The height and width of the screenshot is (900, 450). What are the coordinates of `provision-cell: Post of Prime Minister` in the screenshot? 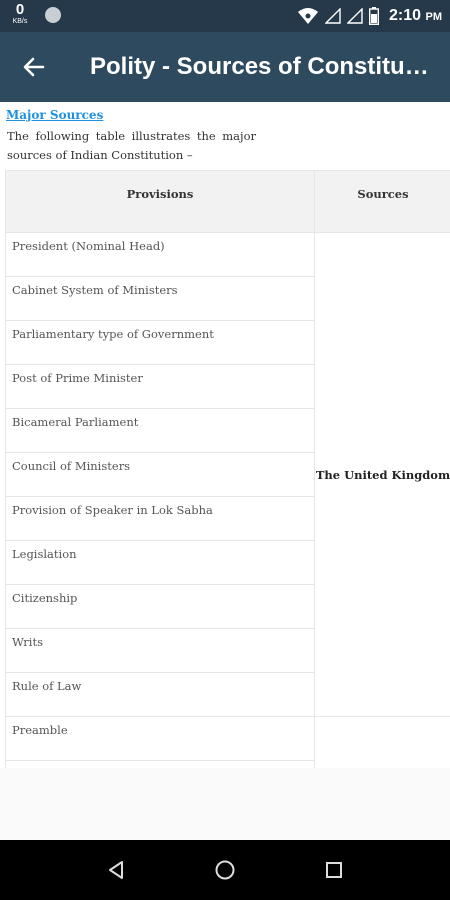 It's located at (160, 386).